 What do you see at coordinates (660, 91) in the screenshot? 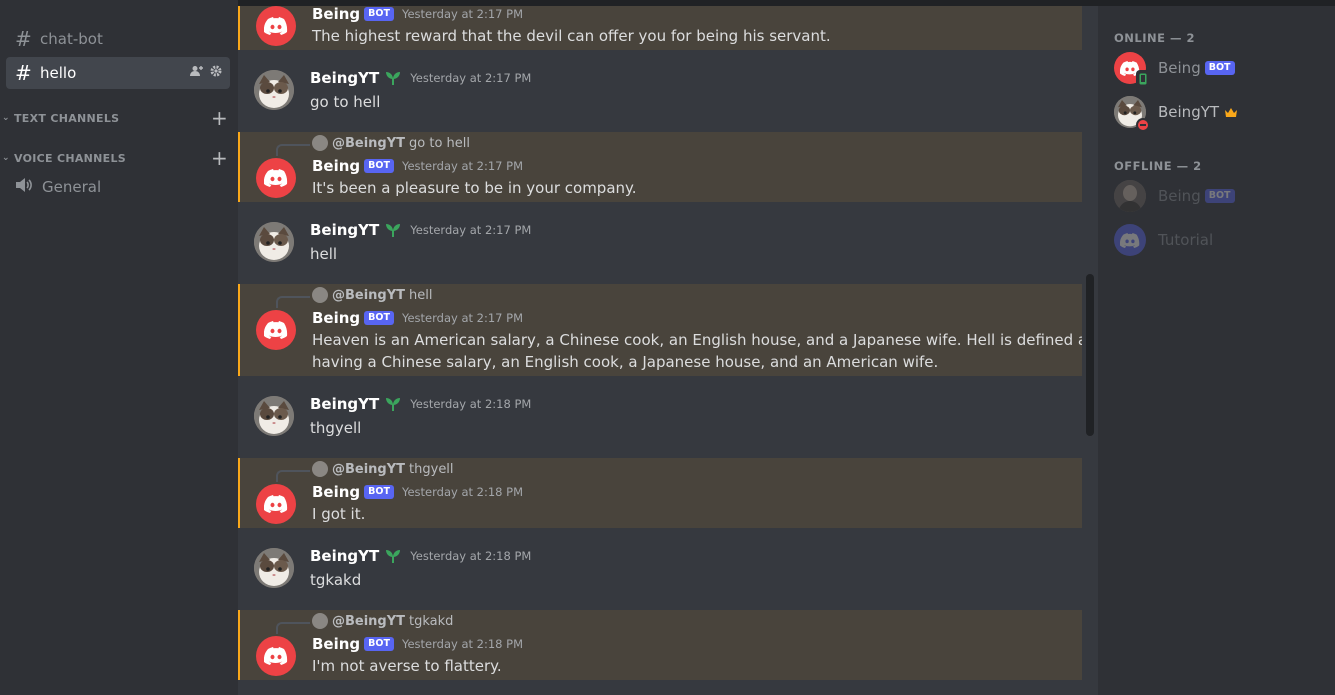
I see `message-item: BeingYT Yesterday at 2:17 PM go to hell` at bounding box center [660, 91].